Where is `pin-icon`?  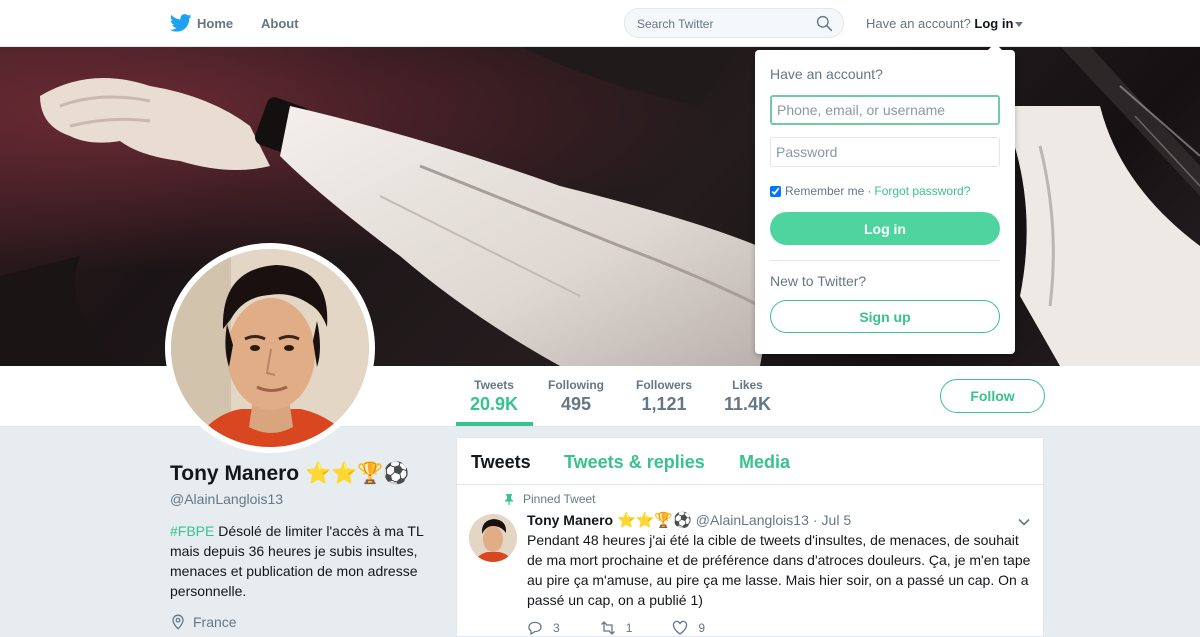
pin-icon is located at coordinates (509, 499).